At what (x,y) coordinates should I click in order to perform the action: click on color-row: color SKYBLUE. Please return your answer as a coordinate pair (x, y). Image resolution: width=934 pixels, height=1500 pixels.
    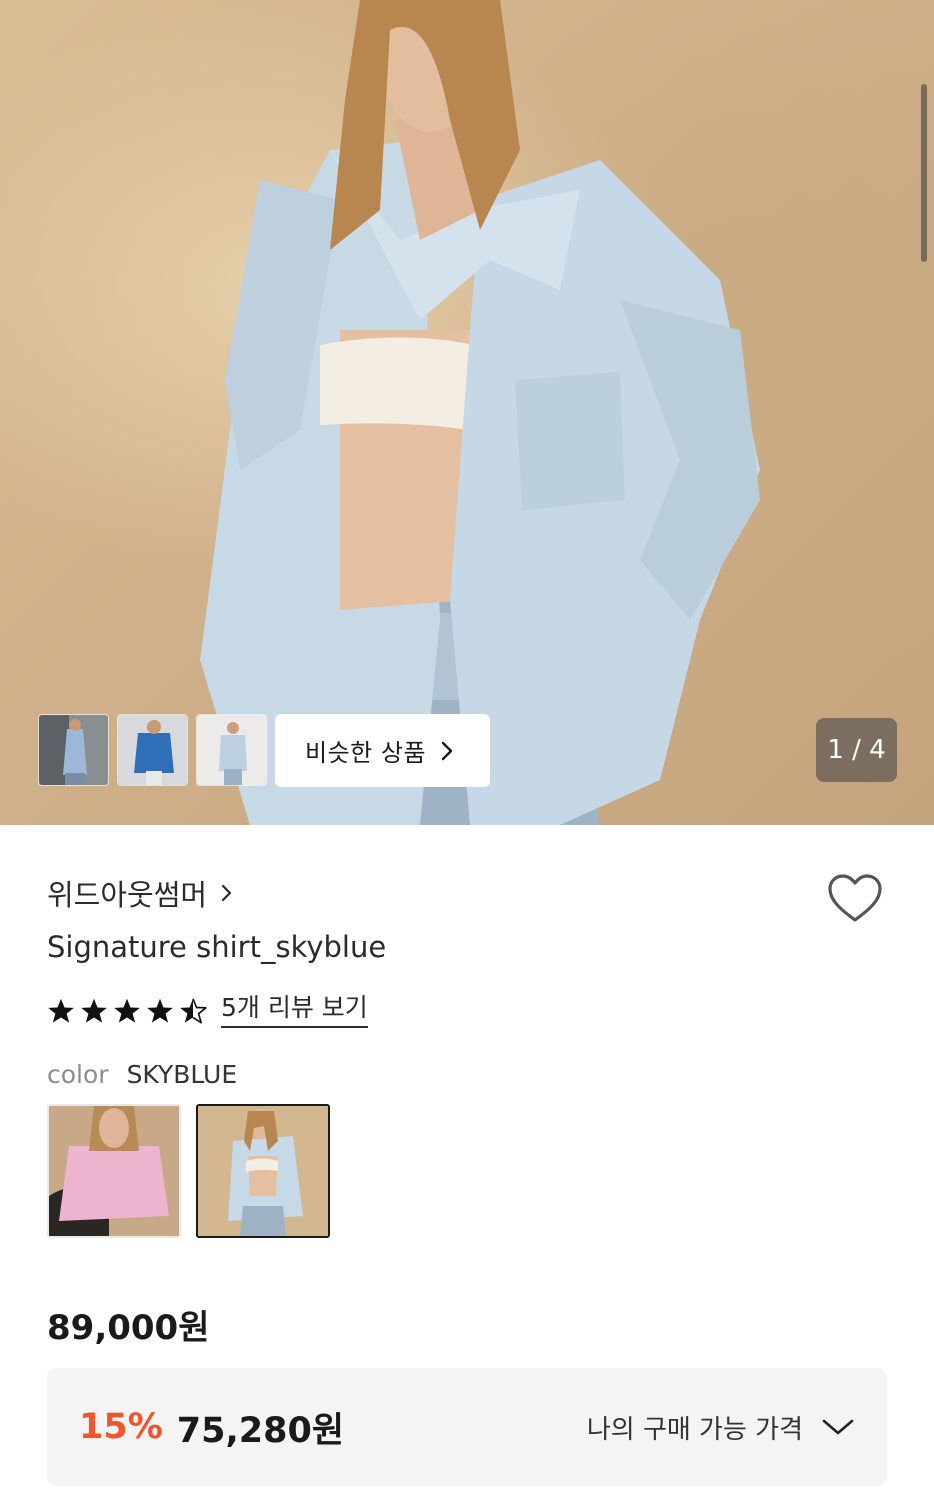
    Looking at the image, I should click on (142, 1074).